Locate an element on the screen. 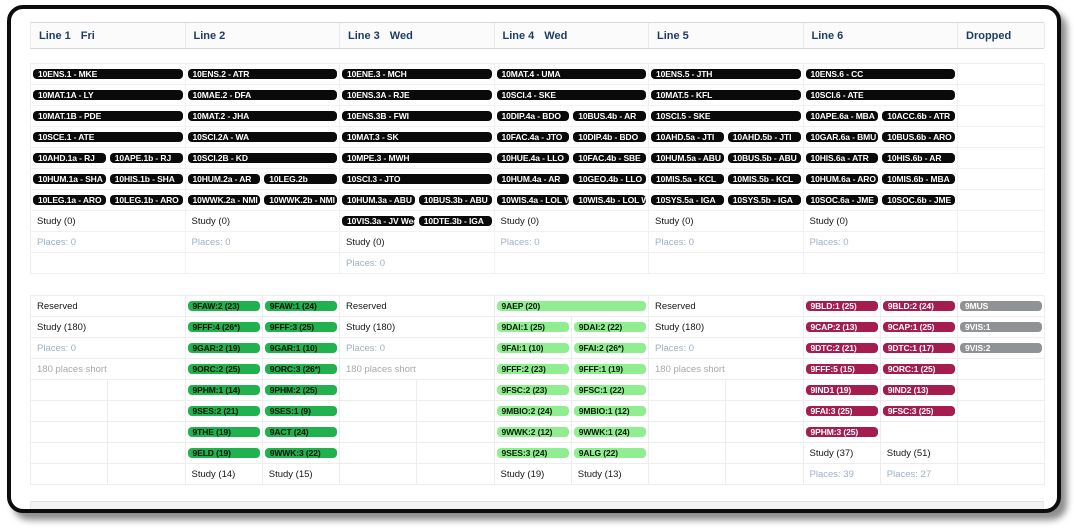 The image size is (1076, 529). class-block: 10AHD.5a - JTI is located at coordinates (687, 136).